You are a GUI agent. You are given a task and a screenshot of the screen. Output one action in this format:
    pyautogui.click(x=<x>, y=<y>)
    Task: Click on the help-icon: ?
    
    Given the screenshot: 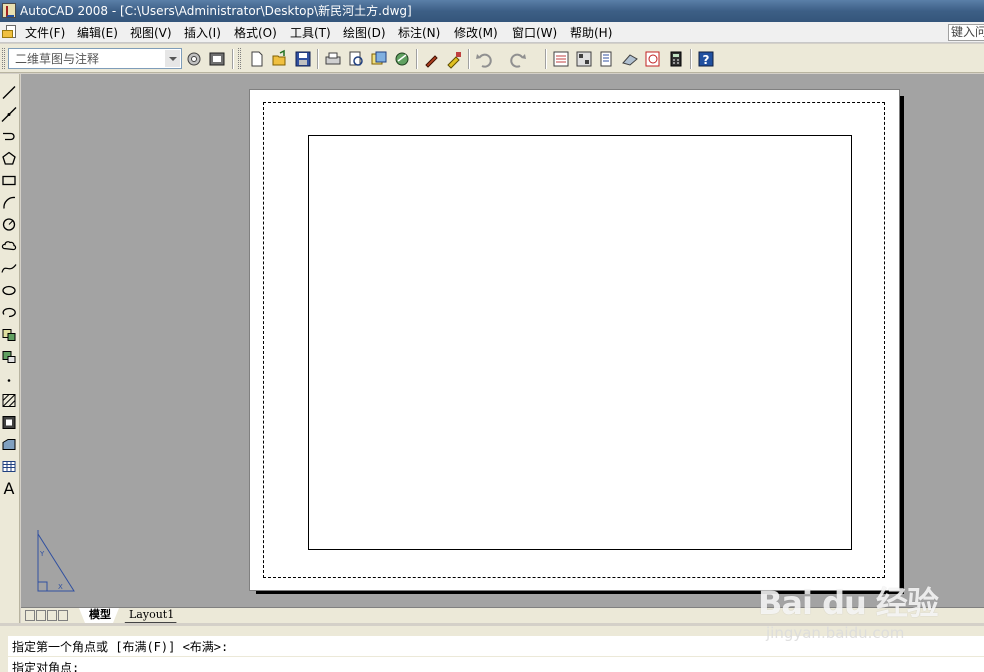 What is the action you would take?
    pyautogui.click(x=706, y=59)
    